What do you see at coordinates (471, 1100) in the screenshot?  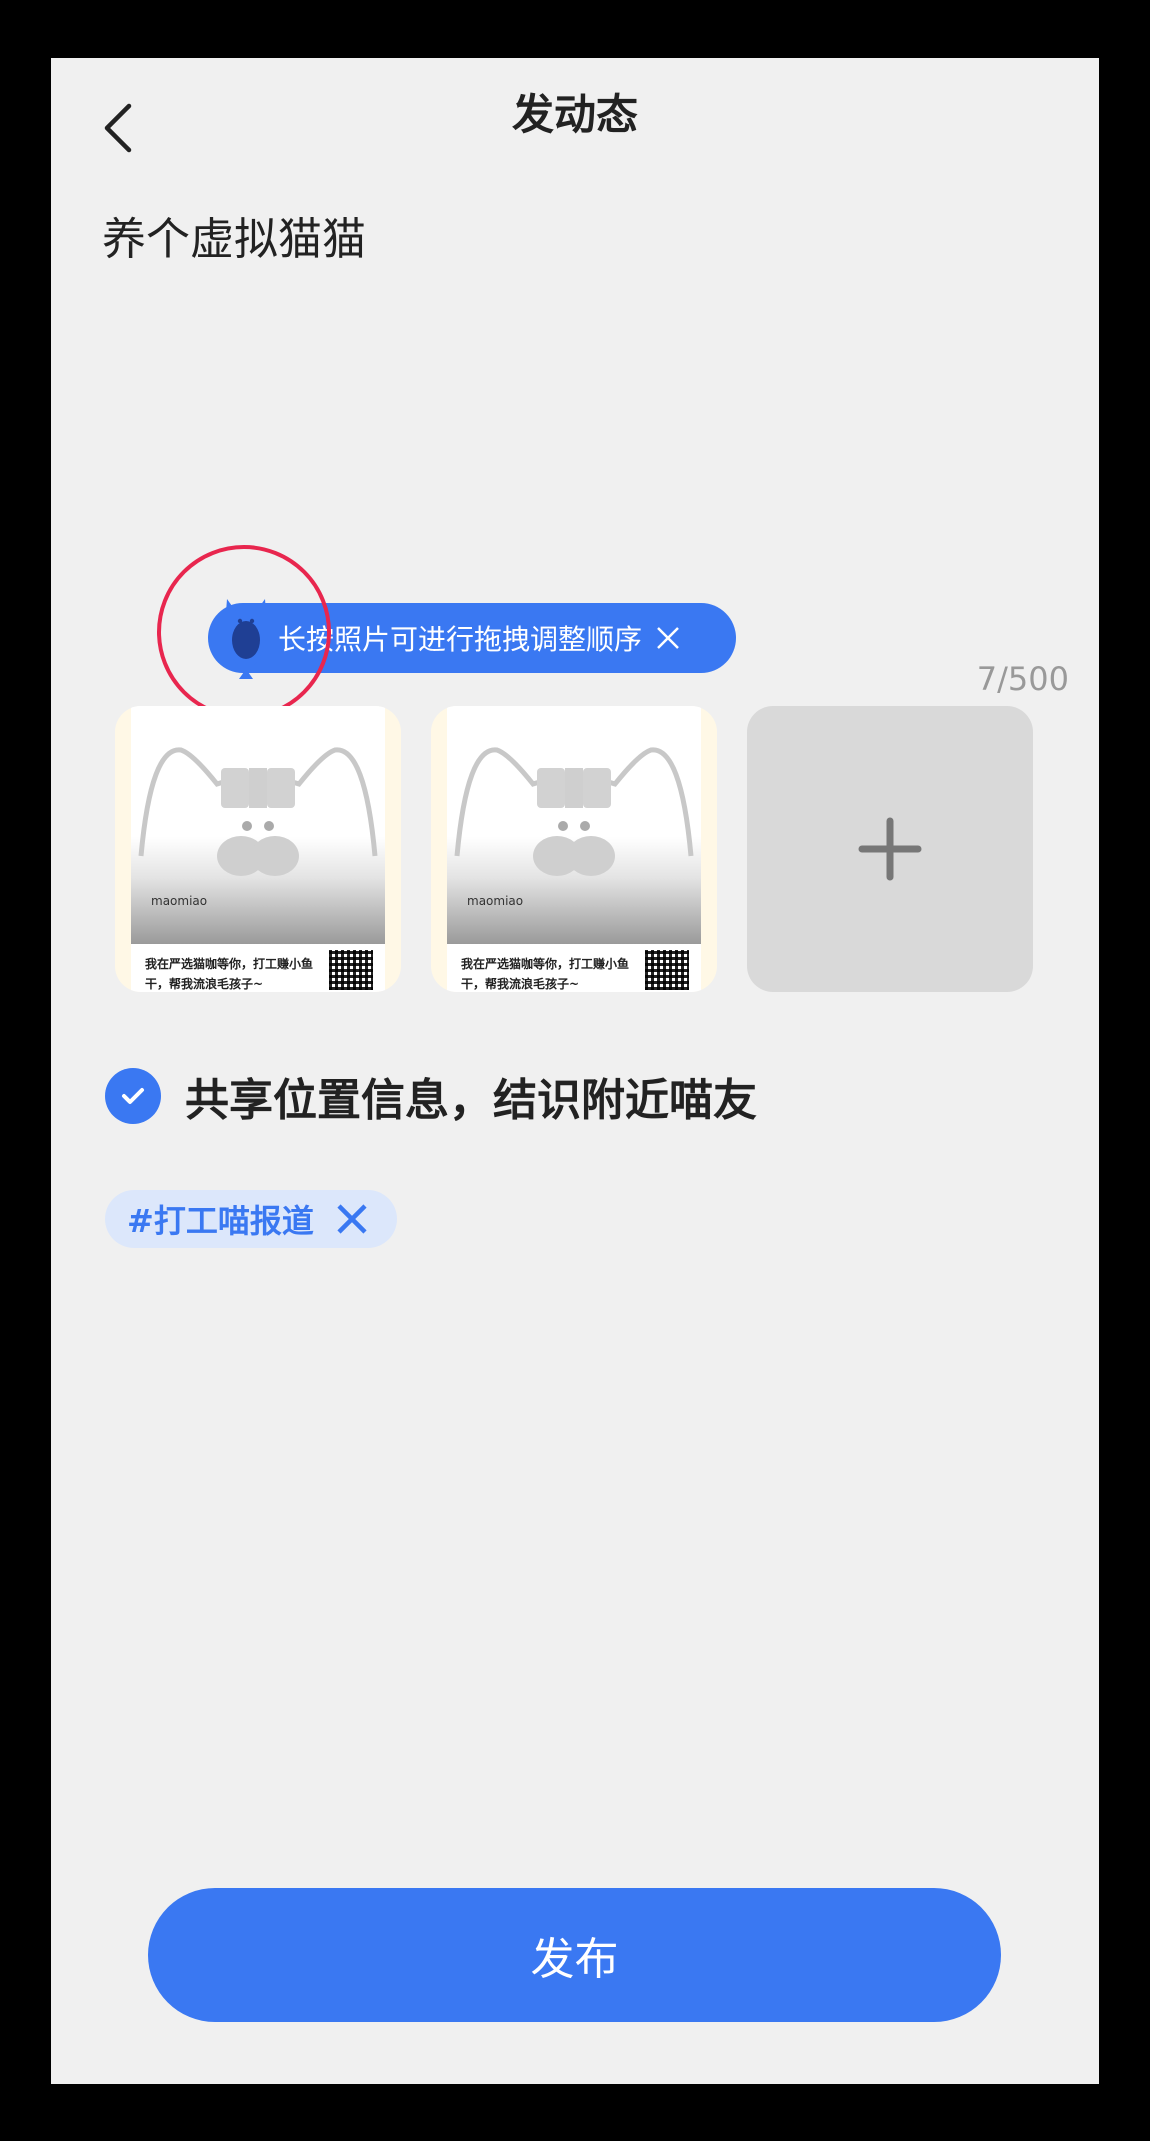 I see `share-location-label: 共享位置信息，结识附近喵友` at bounding box center [471, 1100].